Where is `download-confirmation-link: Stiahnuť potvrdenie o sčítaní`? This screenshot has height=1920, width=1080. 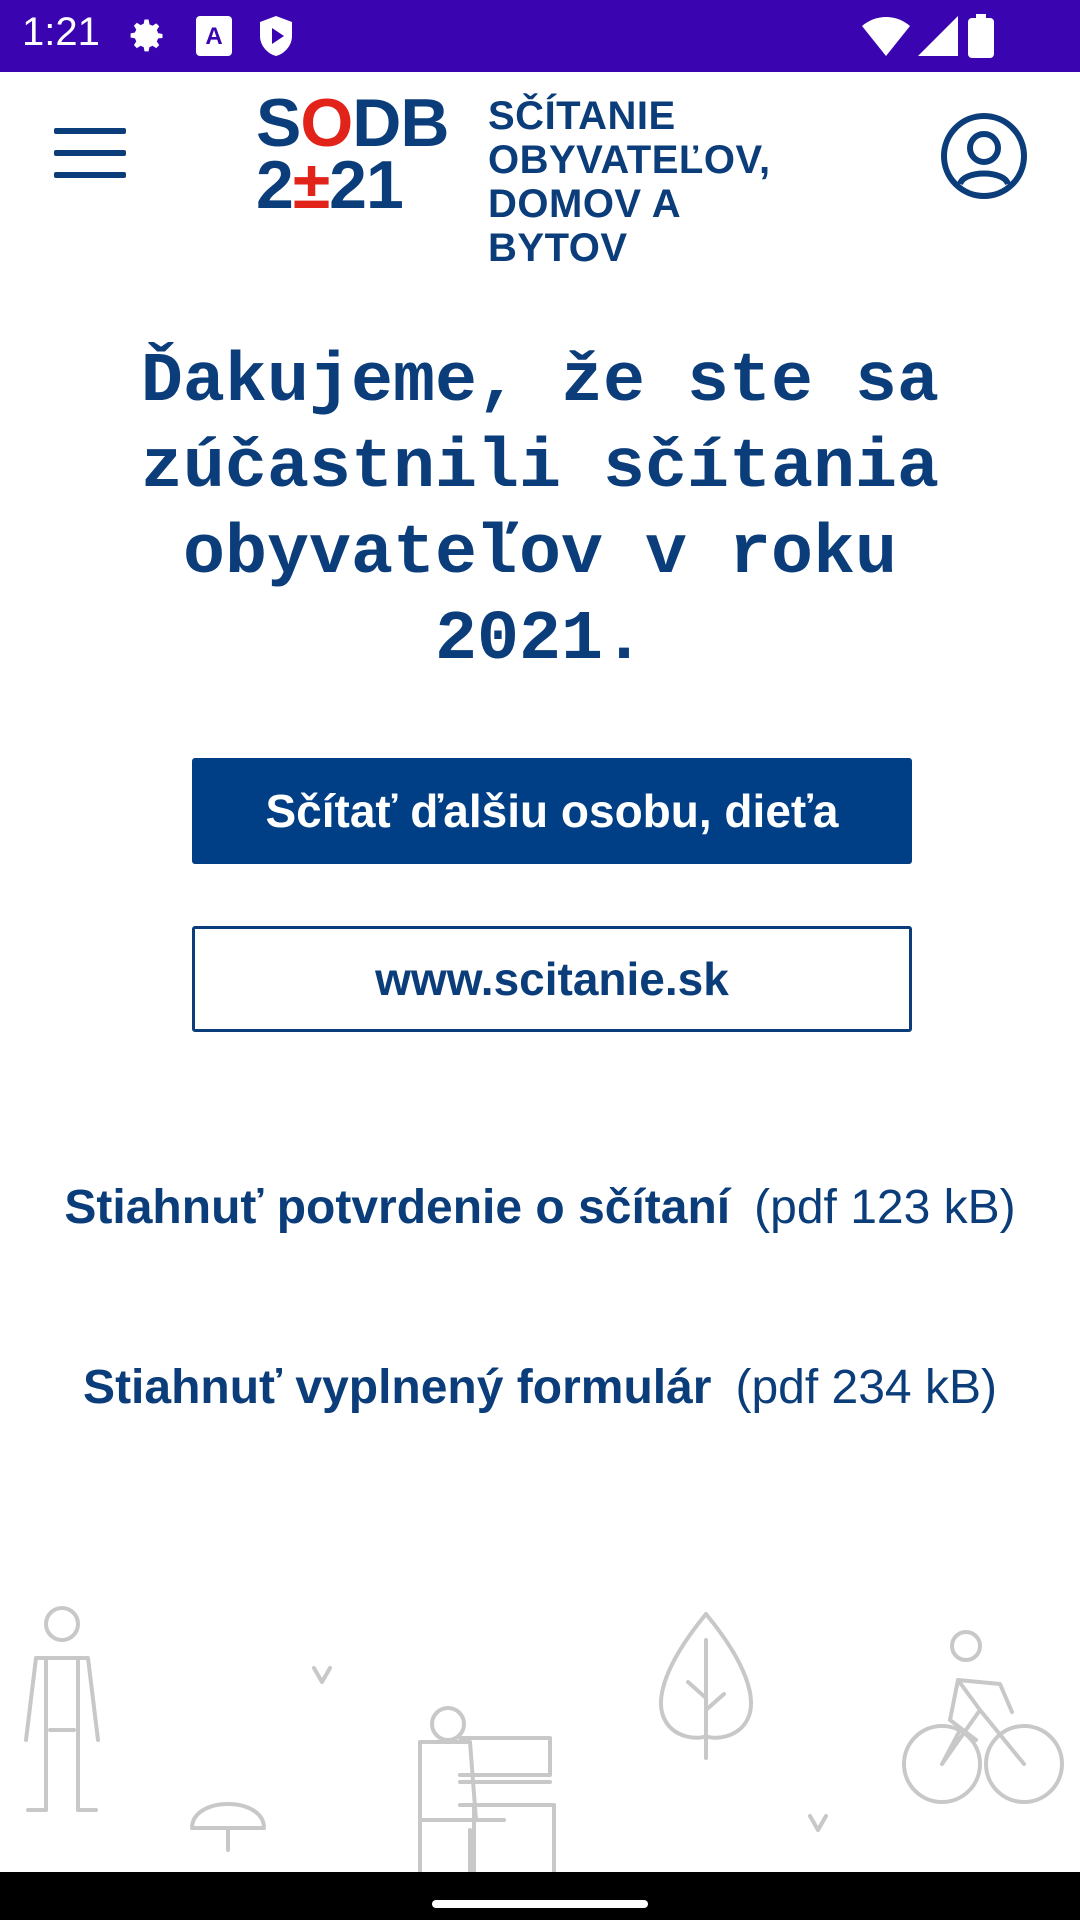
download-confirmation-link: Stiahnuť potvrdenie o sčítaní is located at coordinates (397, 1207).